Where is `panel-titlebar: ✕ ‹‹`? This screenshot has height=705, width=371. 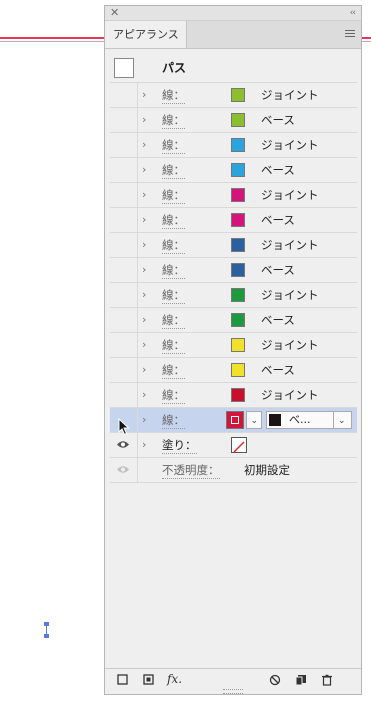 panel-titlebar: ✕ ‹‹ is located at coordinates (233, 13).